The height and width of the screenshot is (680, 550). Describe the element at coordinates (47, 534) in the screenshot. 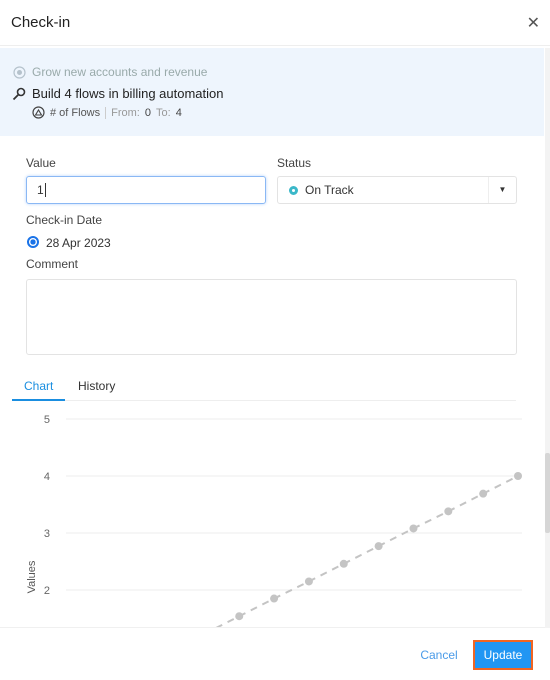

I see `y-tick-label: 3` at that location.